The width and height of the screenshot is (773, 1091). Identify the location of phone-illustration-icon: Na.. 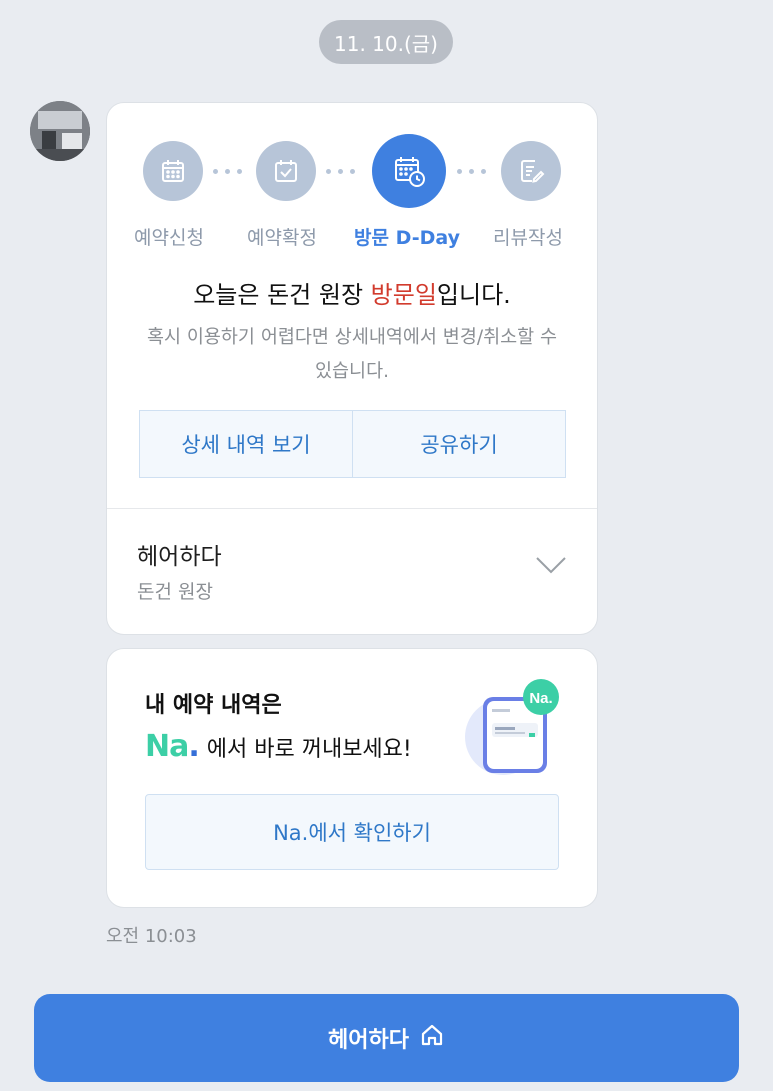
(511, 729).